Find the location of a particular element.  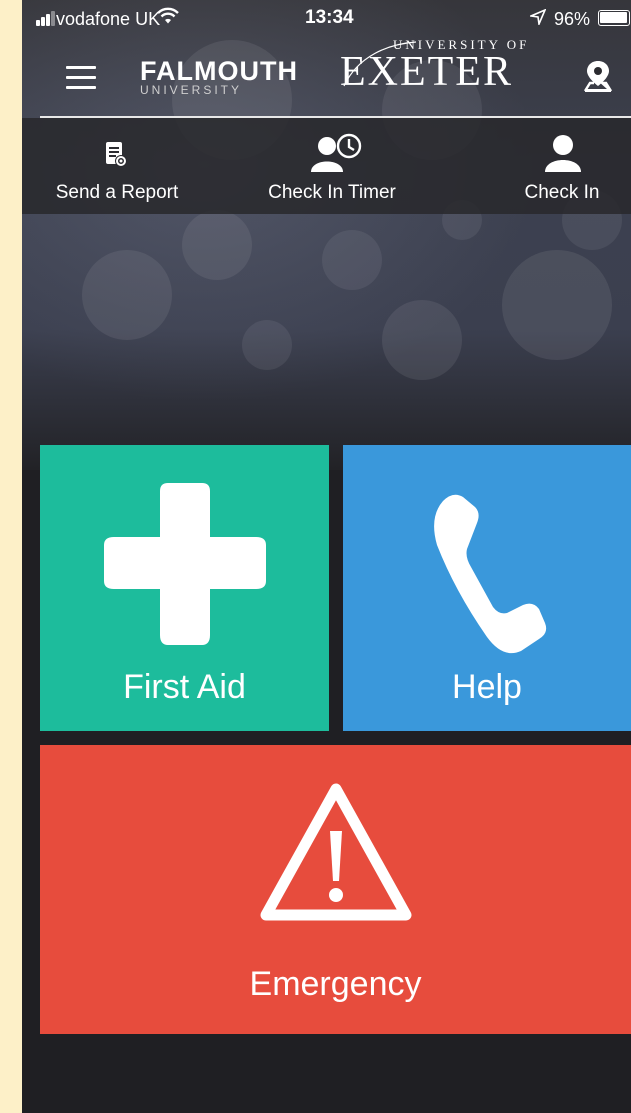

send-report-label: Send a Report is located at coordinates (117, 192).